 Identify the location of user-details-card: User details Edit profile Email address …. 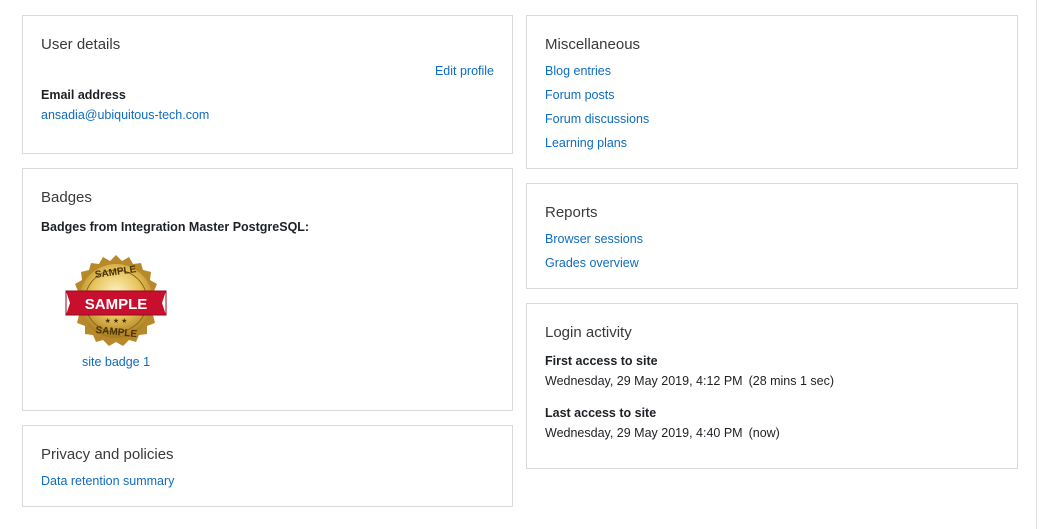
(267, 84).